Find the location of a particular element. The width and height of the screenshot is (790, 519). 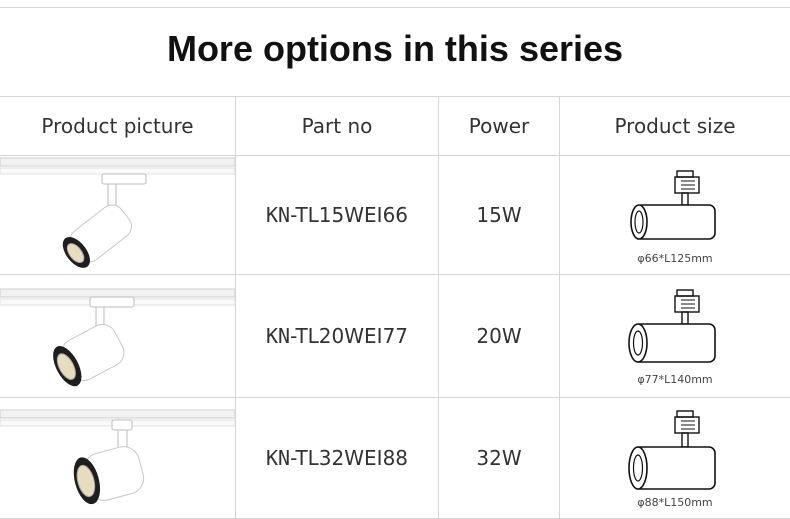

header-product-picture: Product picture is located at coordinates (118, 126).